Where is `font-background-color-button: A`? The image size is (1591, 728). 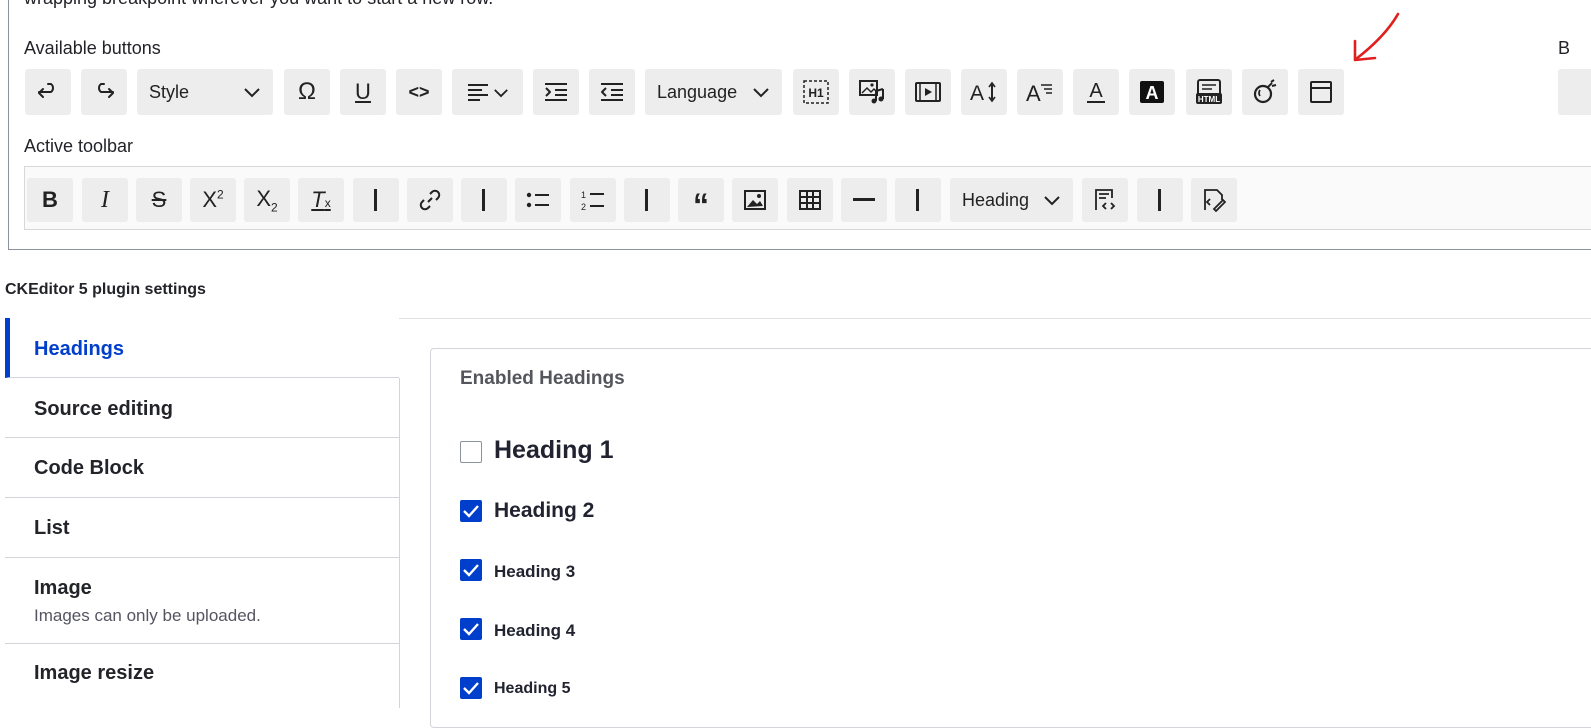 font-background-color-button: A is located at coordinates (1152, 92).